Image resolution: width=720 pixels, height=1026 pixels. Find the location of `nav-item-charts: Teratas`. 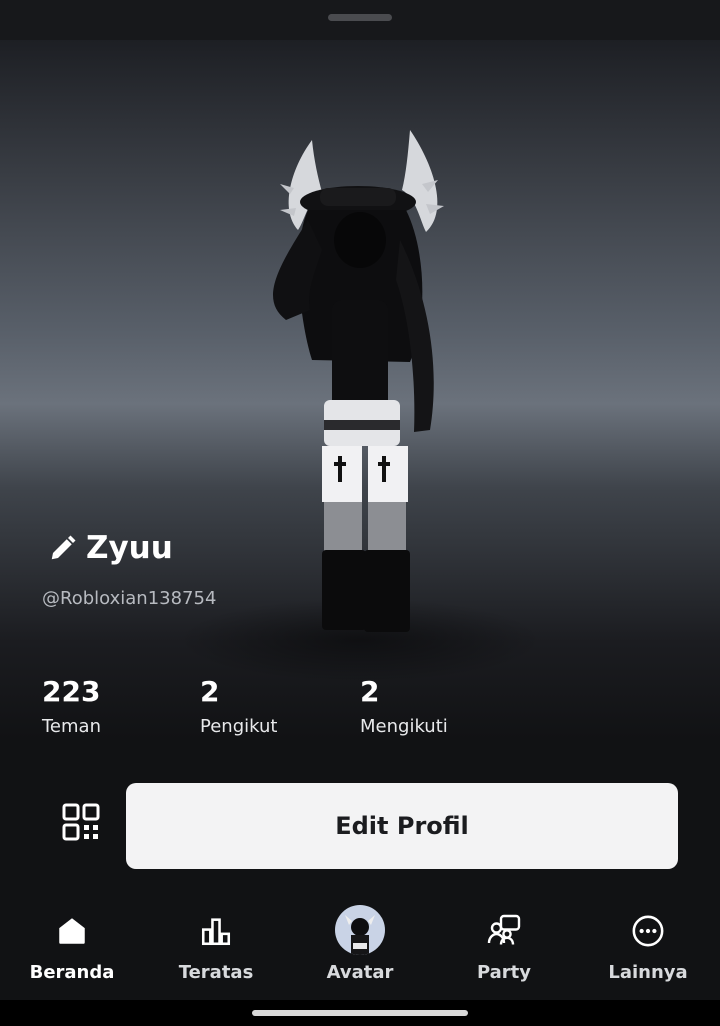

nav-item-charts: Teratas is located at coordinates (216, 946).